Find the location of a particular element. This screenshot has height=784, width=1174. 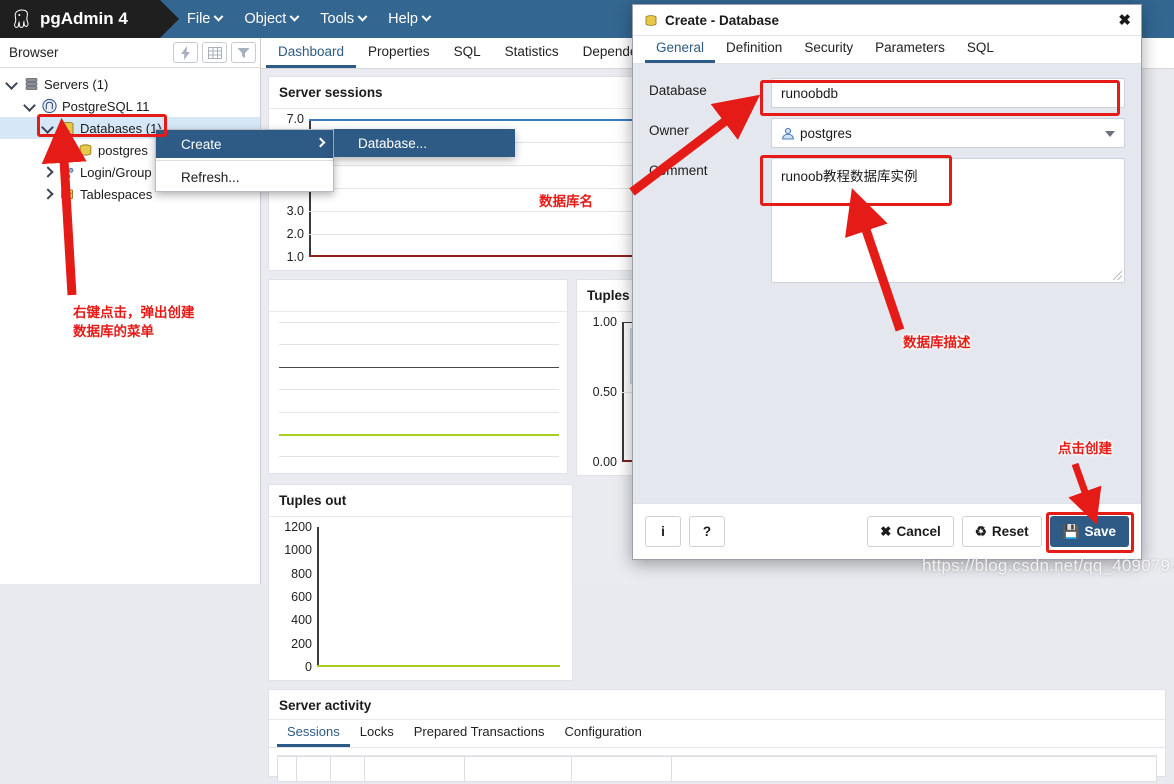

tree-node-label: PostgreSQL 11 is located at coordinates (106, 106).